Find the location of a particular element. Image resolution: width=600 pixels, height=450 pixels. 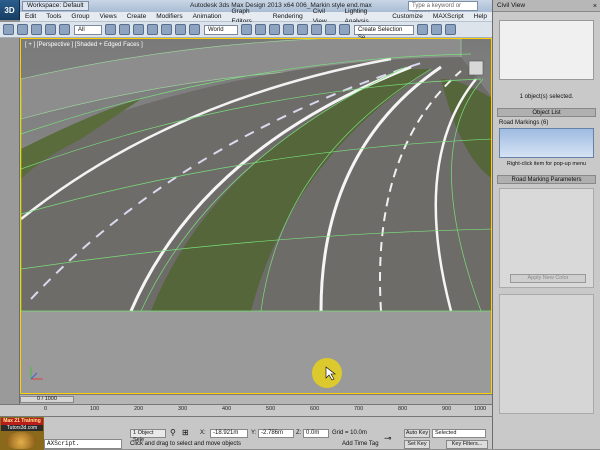

menu-modifiers: Modifiers is located at coordinates (169, 17).